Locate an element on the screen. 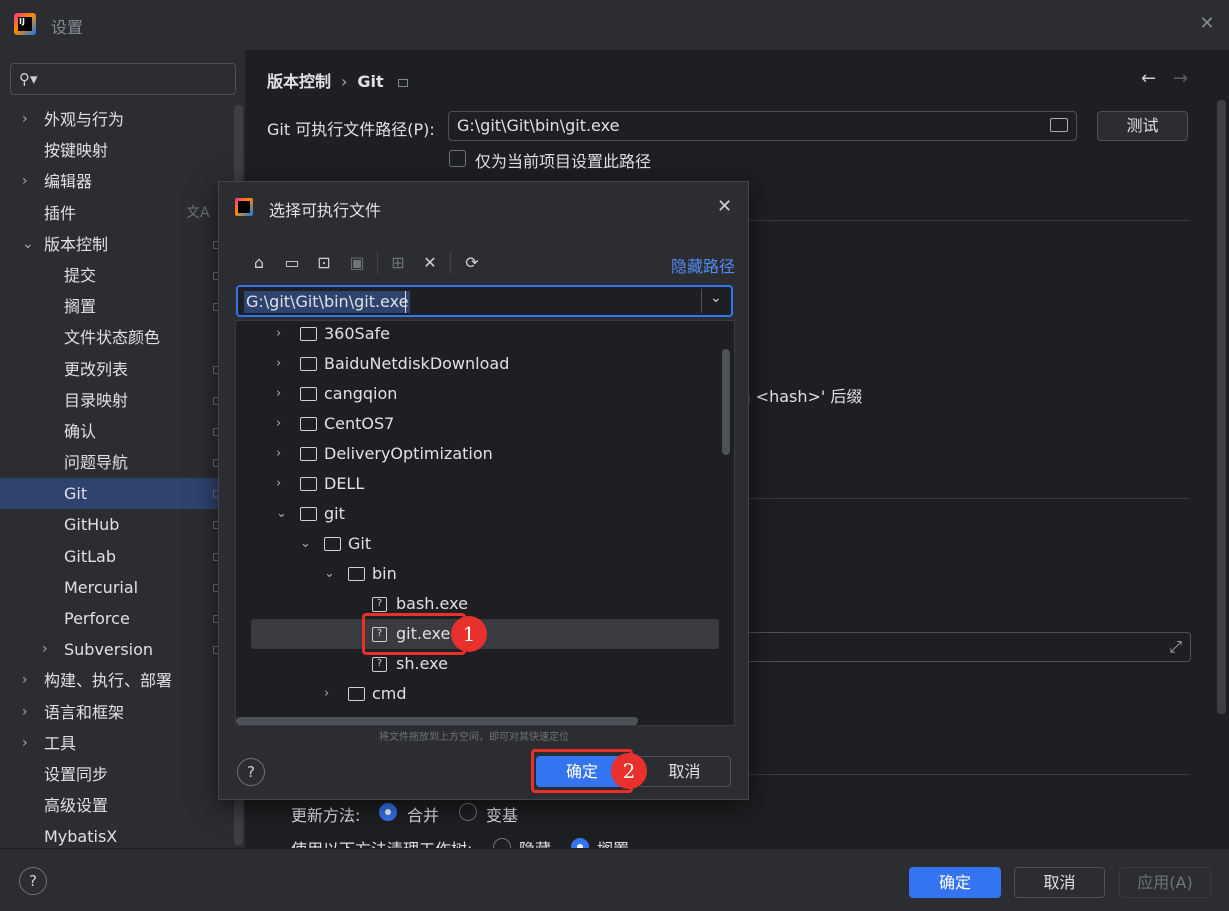  tree-folder-item: › cmd is located at coordinates (485, 694).